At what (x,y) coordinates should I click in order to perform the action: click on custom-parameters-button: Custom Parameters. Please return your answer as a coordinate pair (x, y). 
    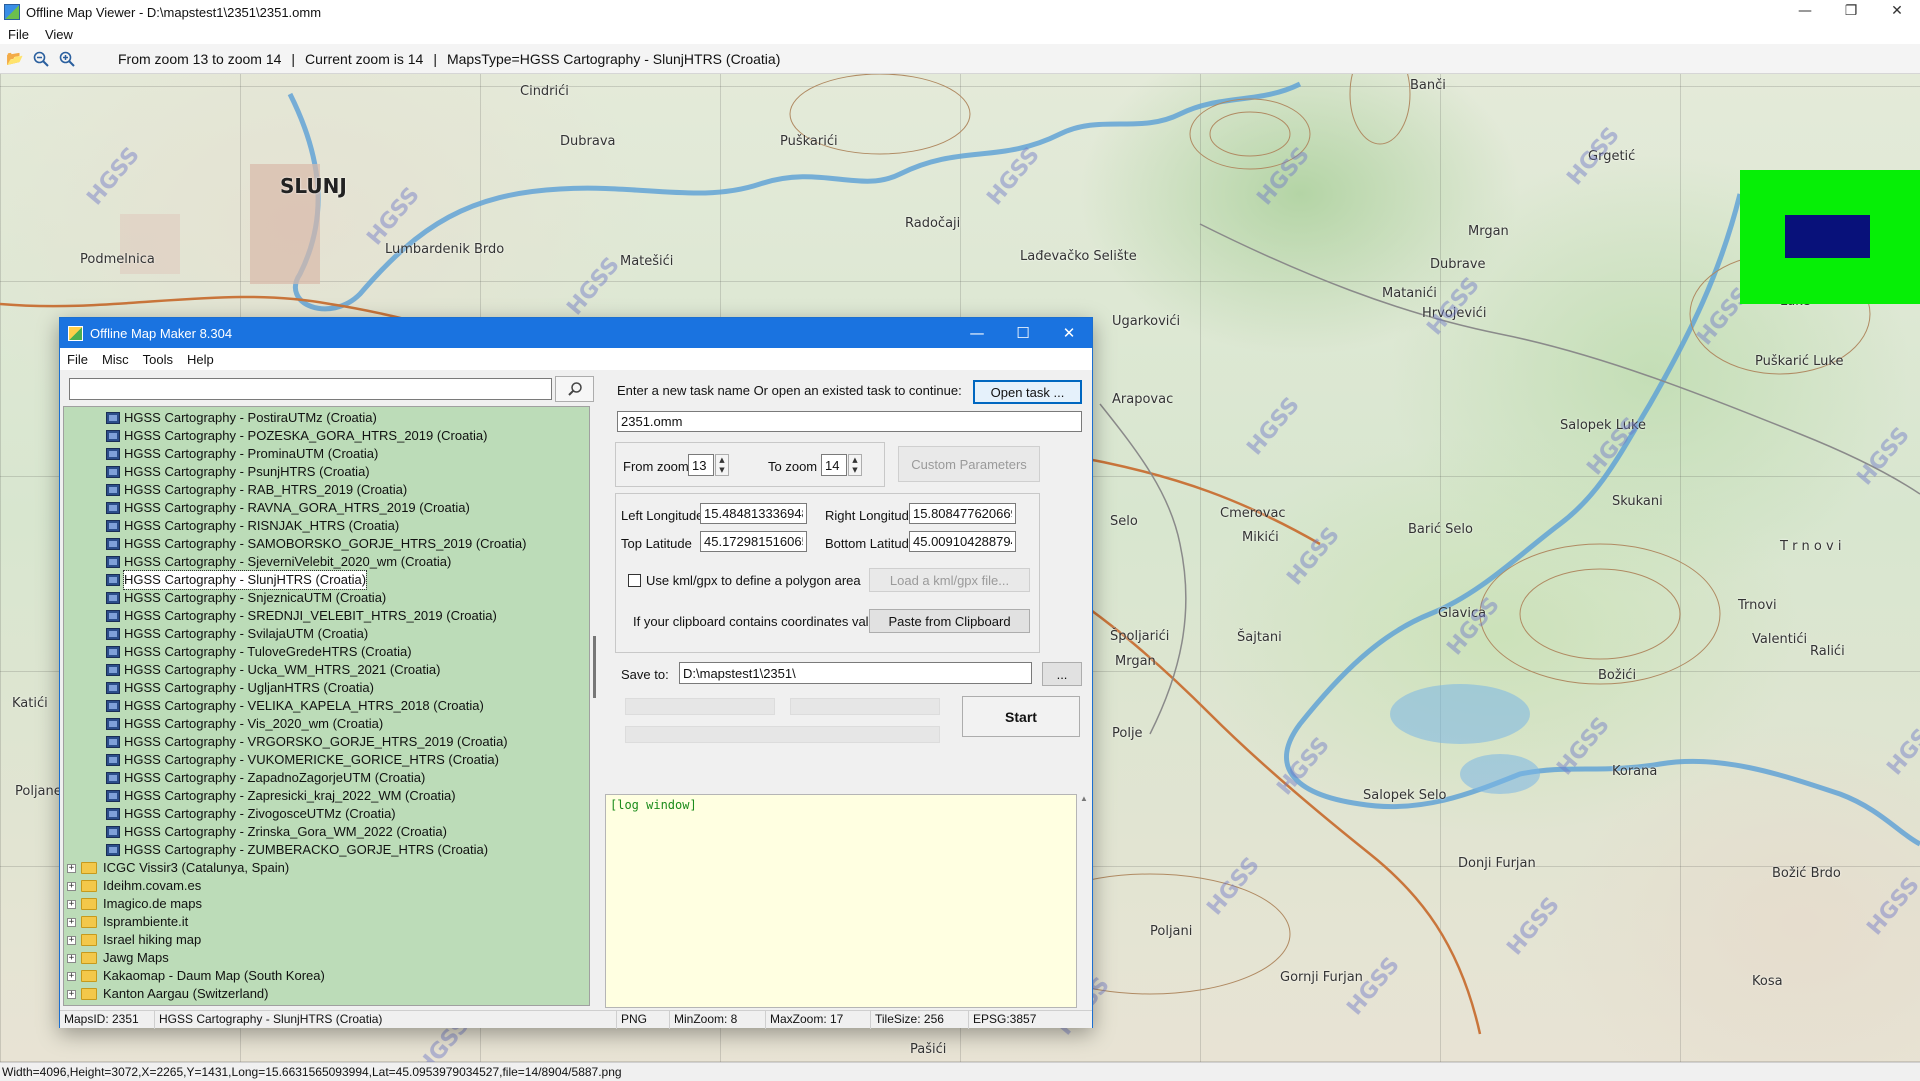
    Looking at the image, I should click on (969, 464).